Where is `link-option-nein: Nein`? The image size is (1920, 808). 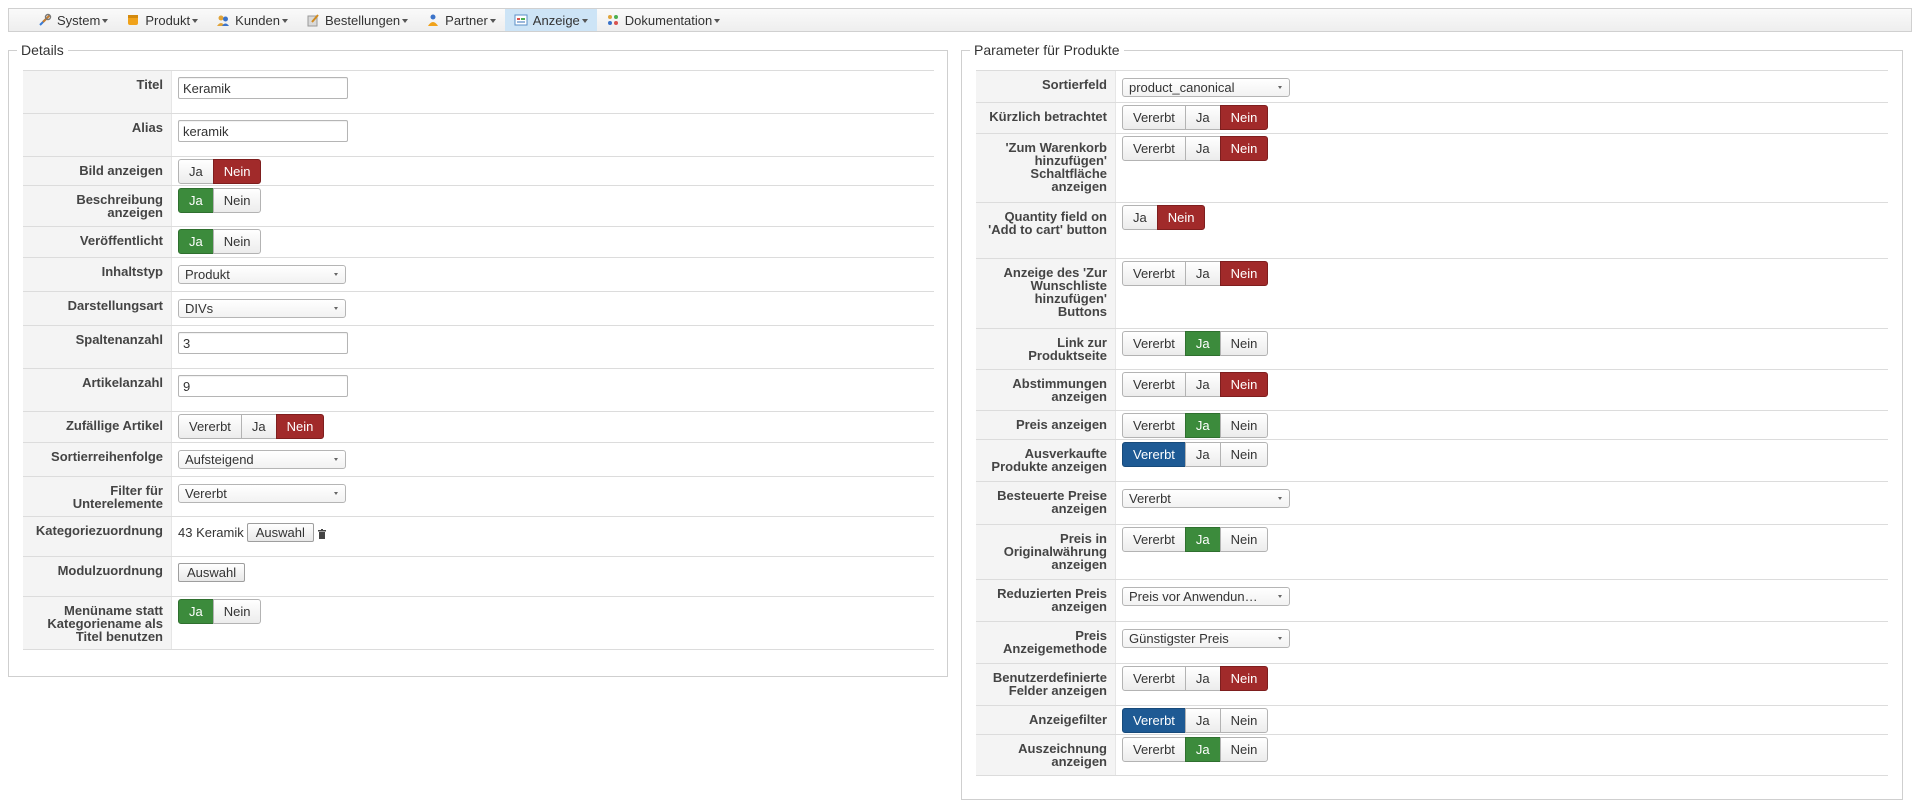
link-option-nein: Nein is located at coordinates (1244, 343).